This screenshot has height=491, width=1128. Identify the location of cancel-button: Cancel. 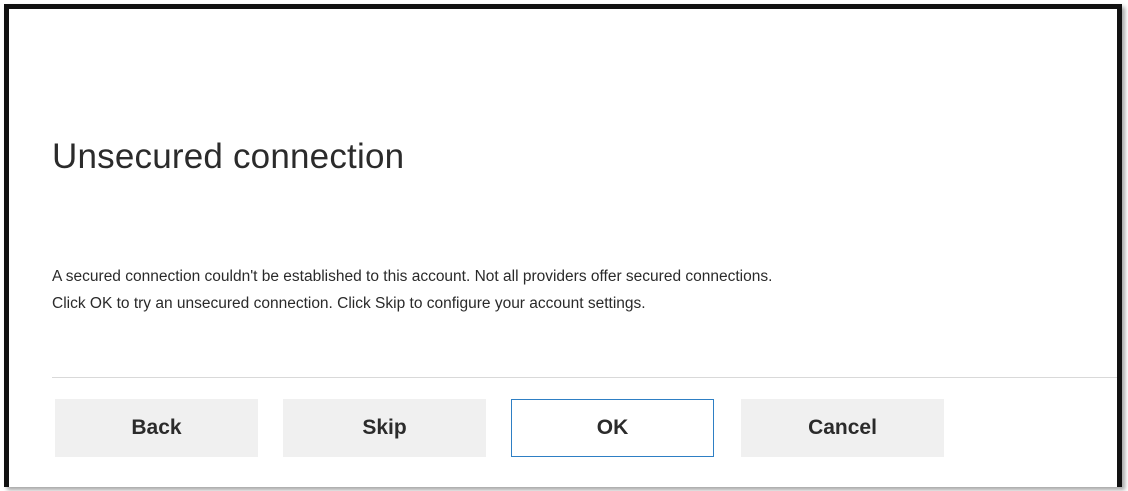
(842, 428).